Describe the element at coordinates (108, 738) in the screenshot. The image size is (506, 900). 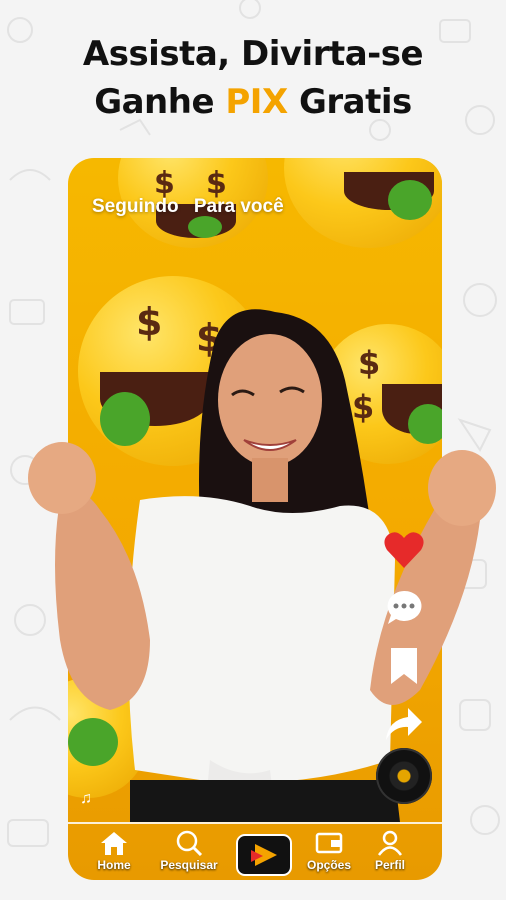
I see `money-emoji-bottom-left` at that location.